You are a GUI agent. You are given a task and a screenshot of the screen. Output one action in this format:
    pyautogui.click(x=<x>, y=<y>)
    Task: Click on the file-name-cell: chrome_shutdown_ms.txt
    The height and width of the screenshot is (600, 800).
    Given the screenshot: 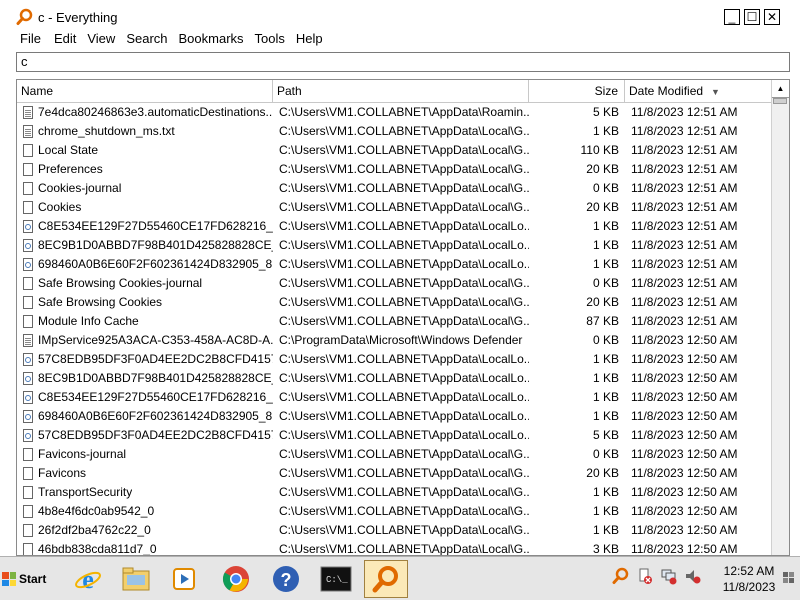 What is the action you would take?
    pyautogui.click(x=145, y=131)
    